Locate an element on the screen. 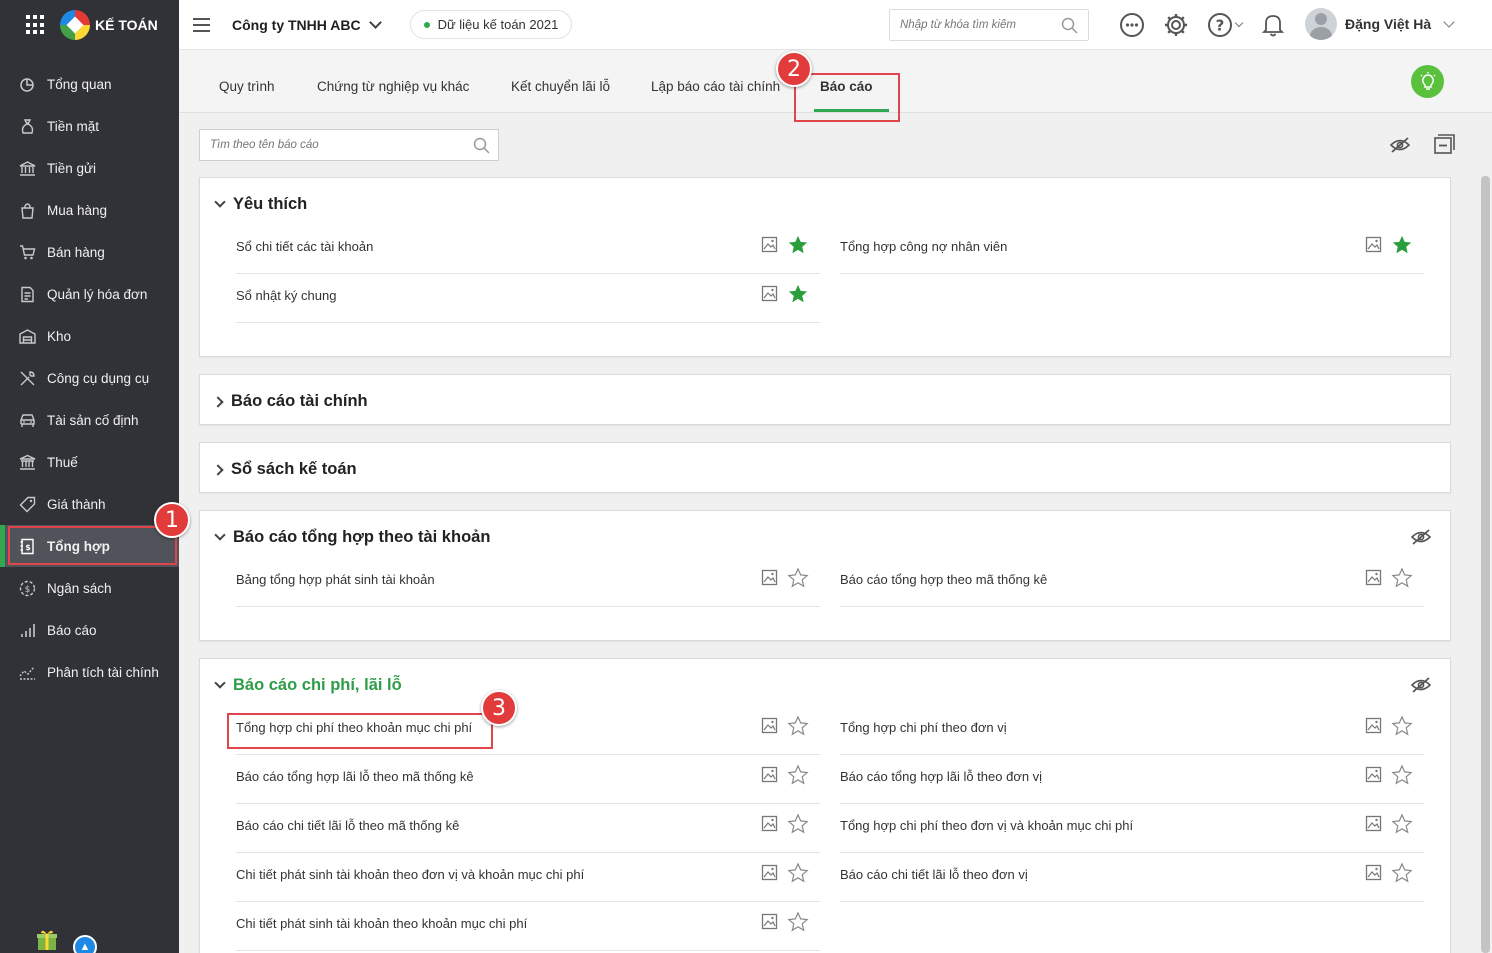 The width and height of the screenshot is (1492, 953). report-label: Sổ nhật ký chung is located at coordinates (286, 295).